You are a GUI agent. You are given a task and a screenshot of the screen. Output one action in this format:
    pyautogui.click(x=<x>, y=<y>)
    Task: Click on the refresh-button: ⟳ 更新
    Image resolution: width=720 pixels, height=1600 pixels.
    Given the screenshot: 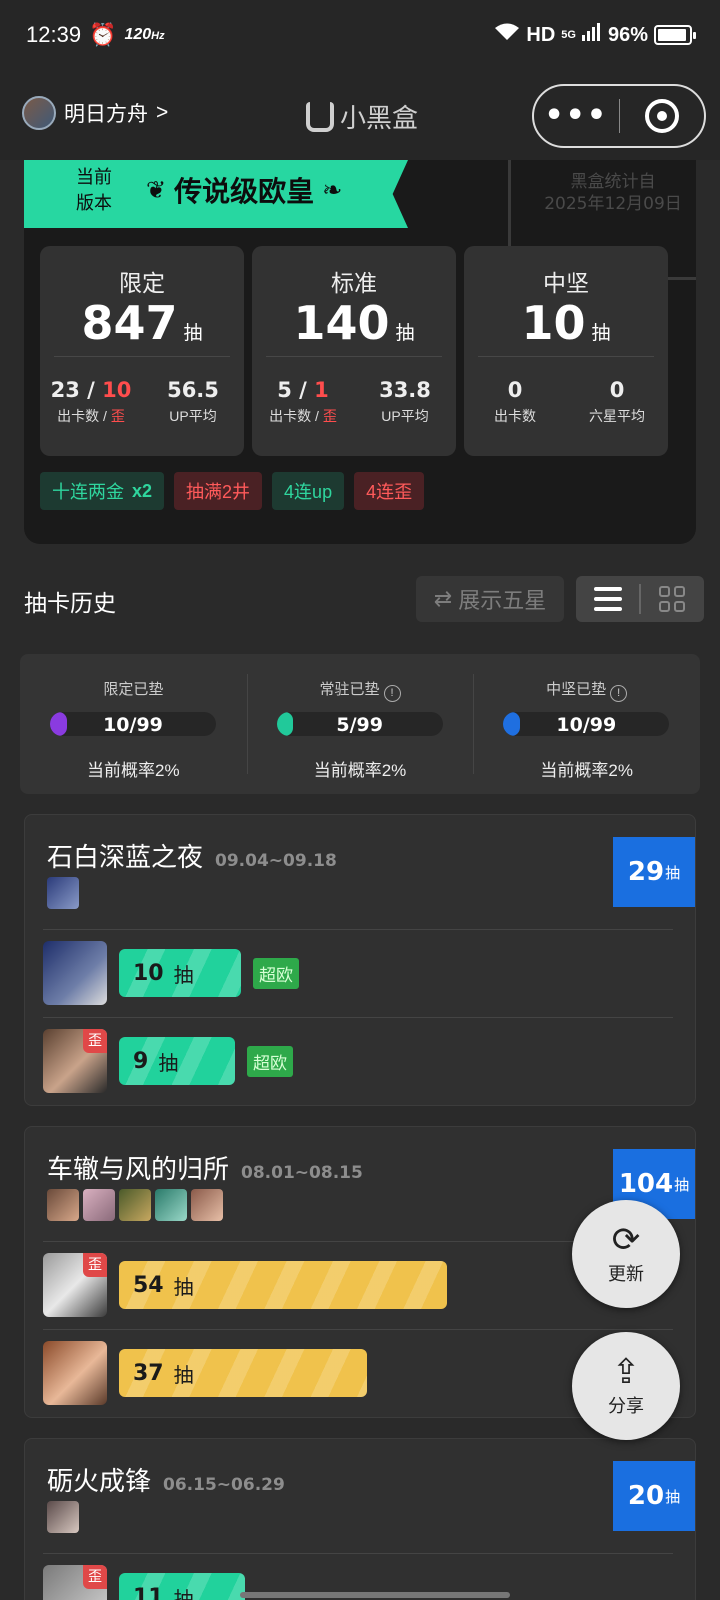 What is the action you would take?
    pyautogui.click(x=626, y=1254)
    